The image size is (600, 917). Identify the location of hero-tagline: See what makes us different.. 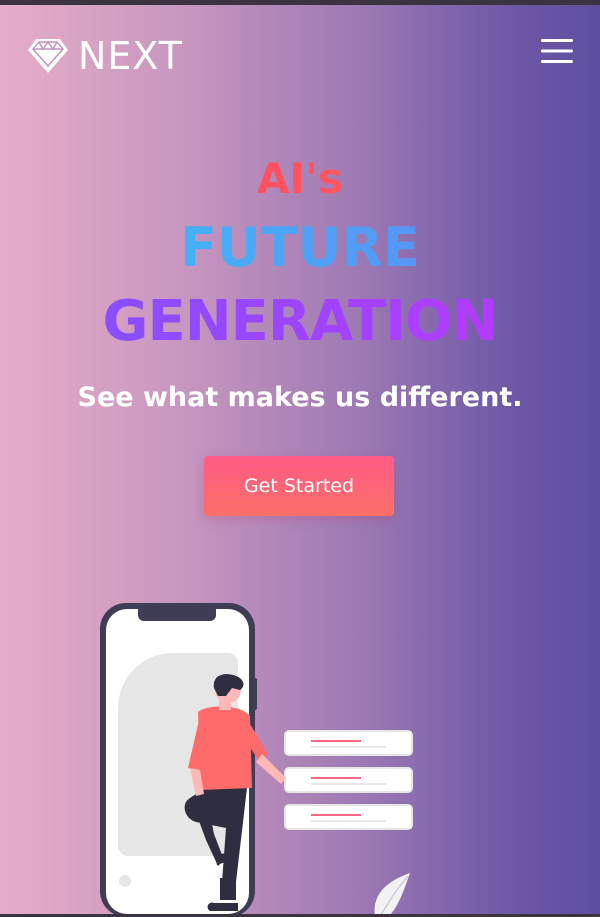
(300, 397).